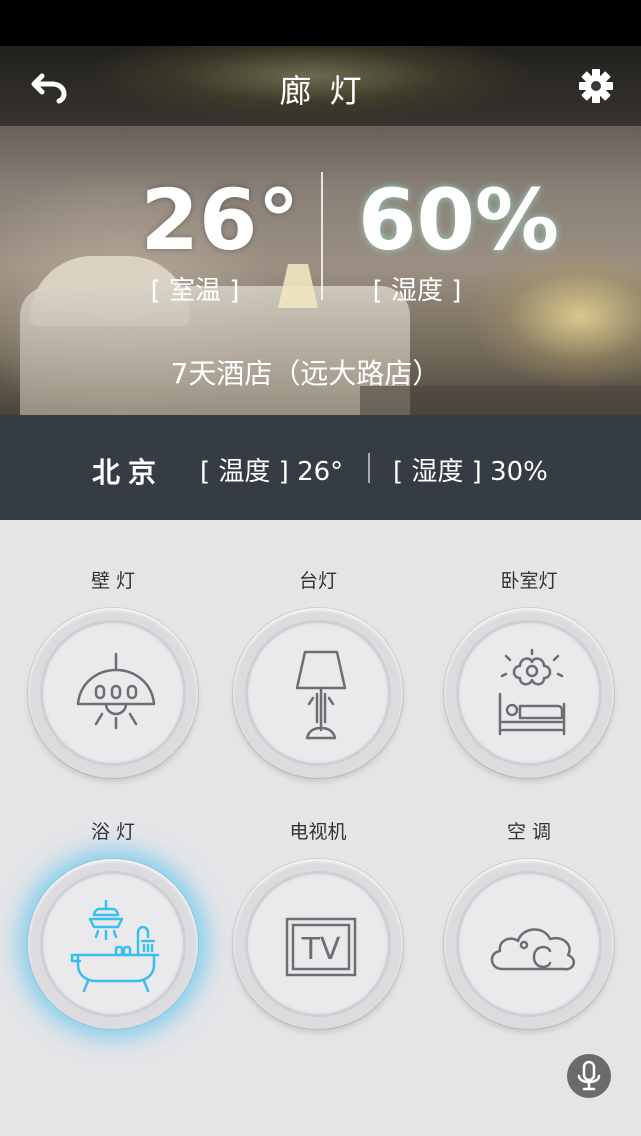 Image resolution: width=641 pixels, height=1136 pixels. I want to click on hotel-name: 7天酒店（远大路店）, so click(305, 373).